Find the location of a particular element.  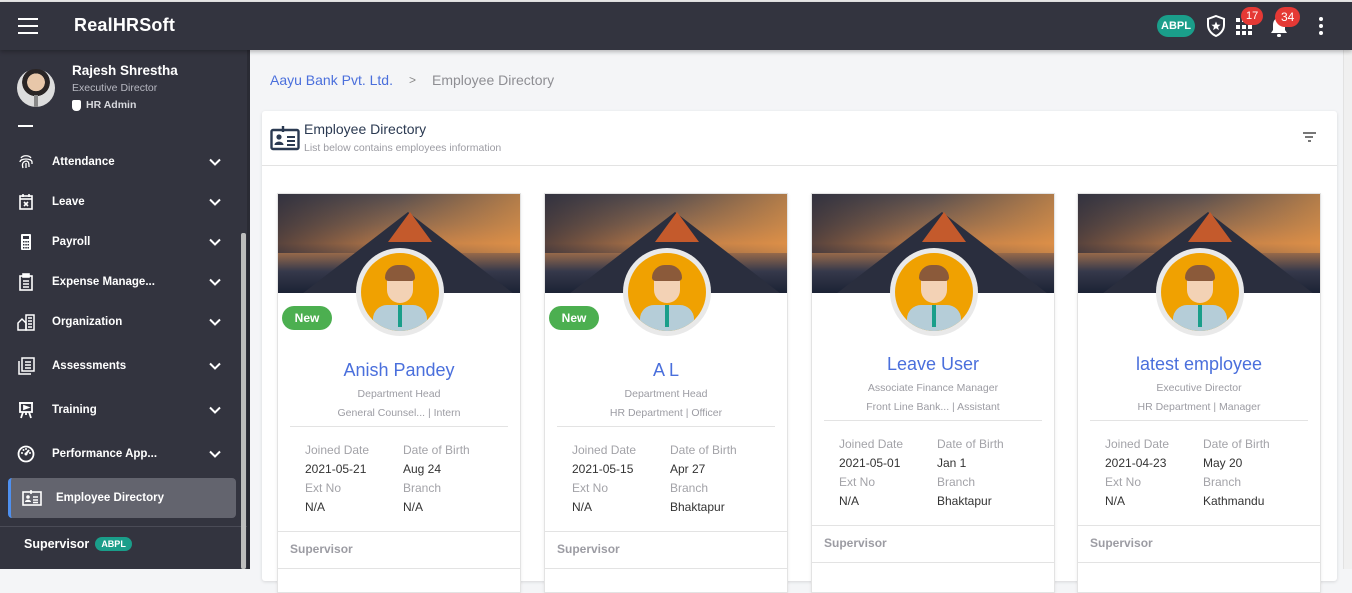

sidebar-item-employee-directory: Employee Directory is located at coordinates (122, 498).